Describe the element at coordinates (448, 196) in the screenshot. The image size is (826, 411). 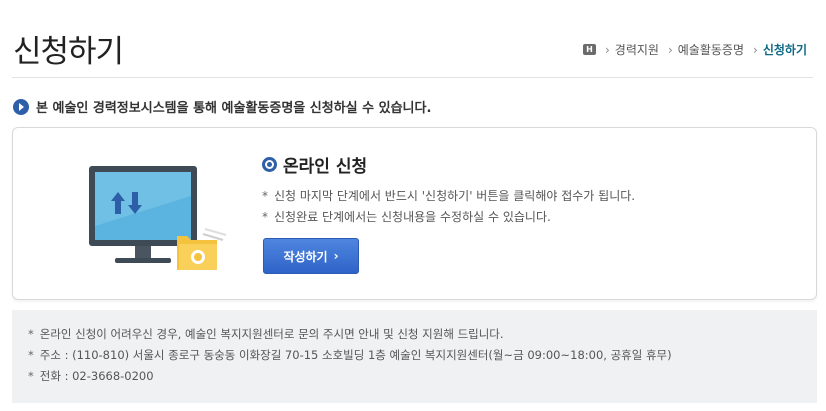
I see `note-item: 신청 마지막 단계에서 반드시 '신청하기' 버튼을 클릭해야 접수가 됩니다.` at that location.